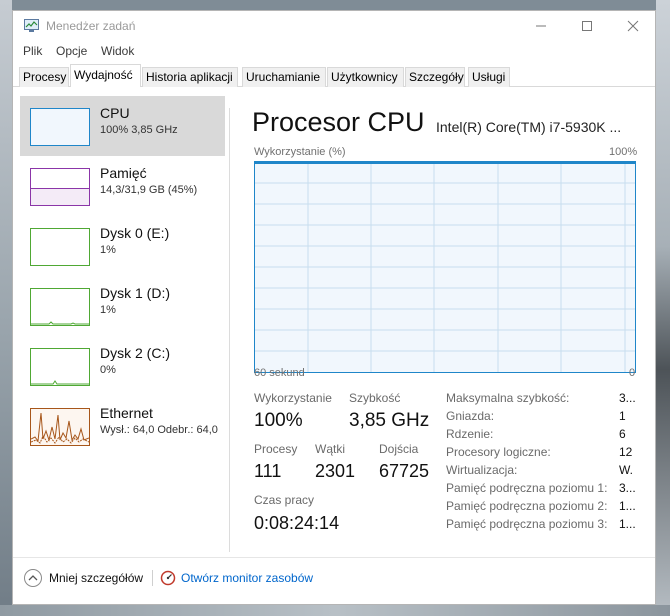  Describe the element at coordinates (663, 308) in the screenshot. I see `desktop-background-right` at that location.